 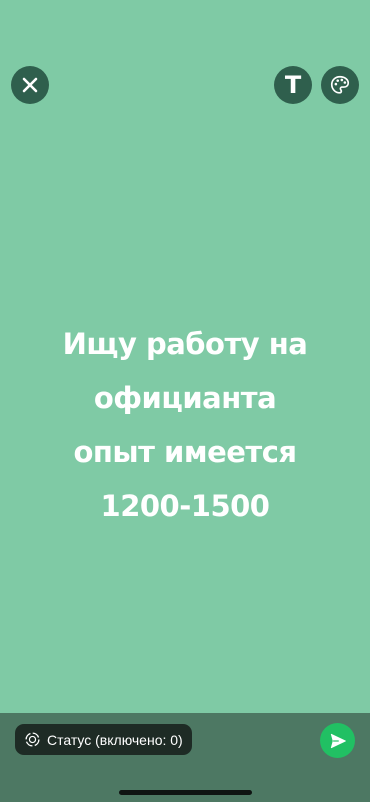 I want to click on close-button, so click(x=30, y=85).